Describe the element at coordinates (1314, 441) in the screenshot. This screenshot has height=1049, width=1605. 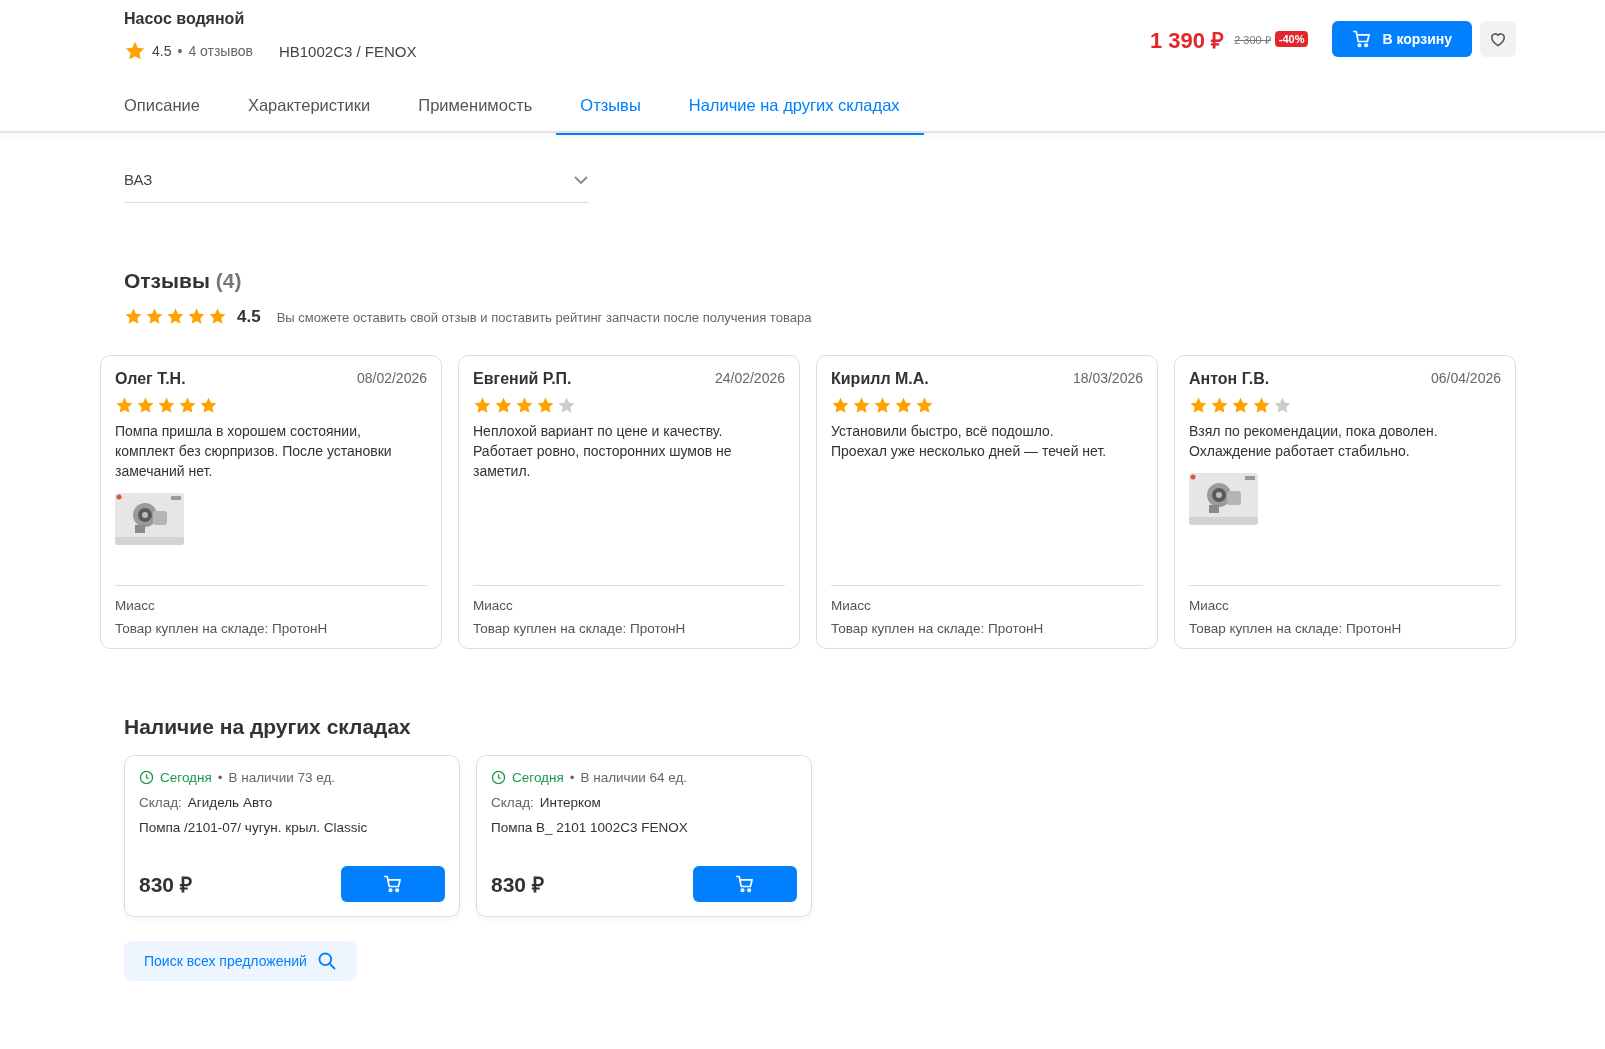
I see `review-text: Взял по рекомендации, пока доволен. Охлаждение работает стабильно.` at that location.